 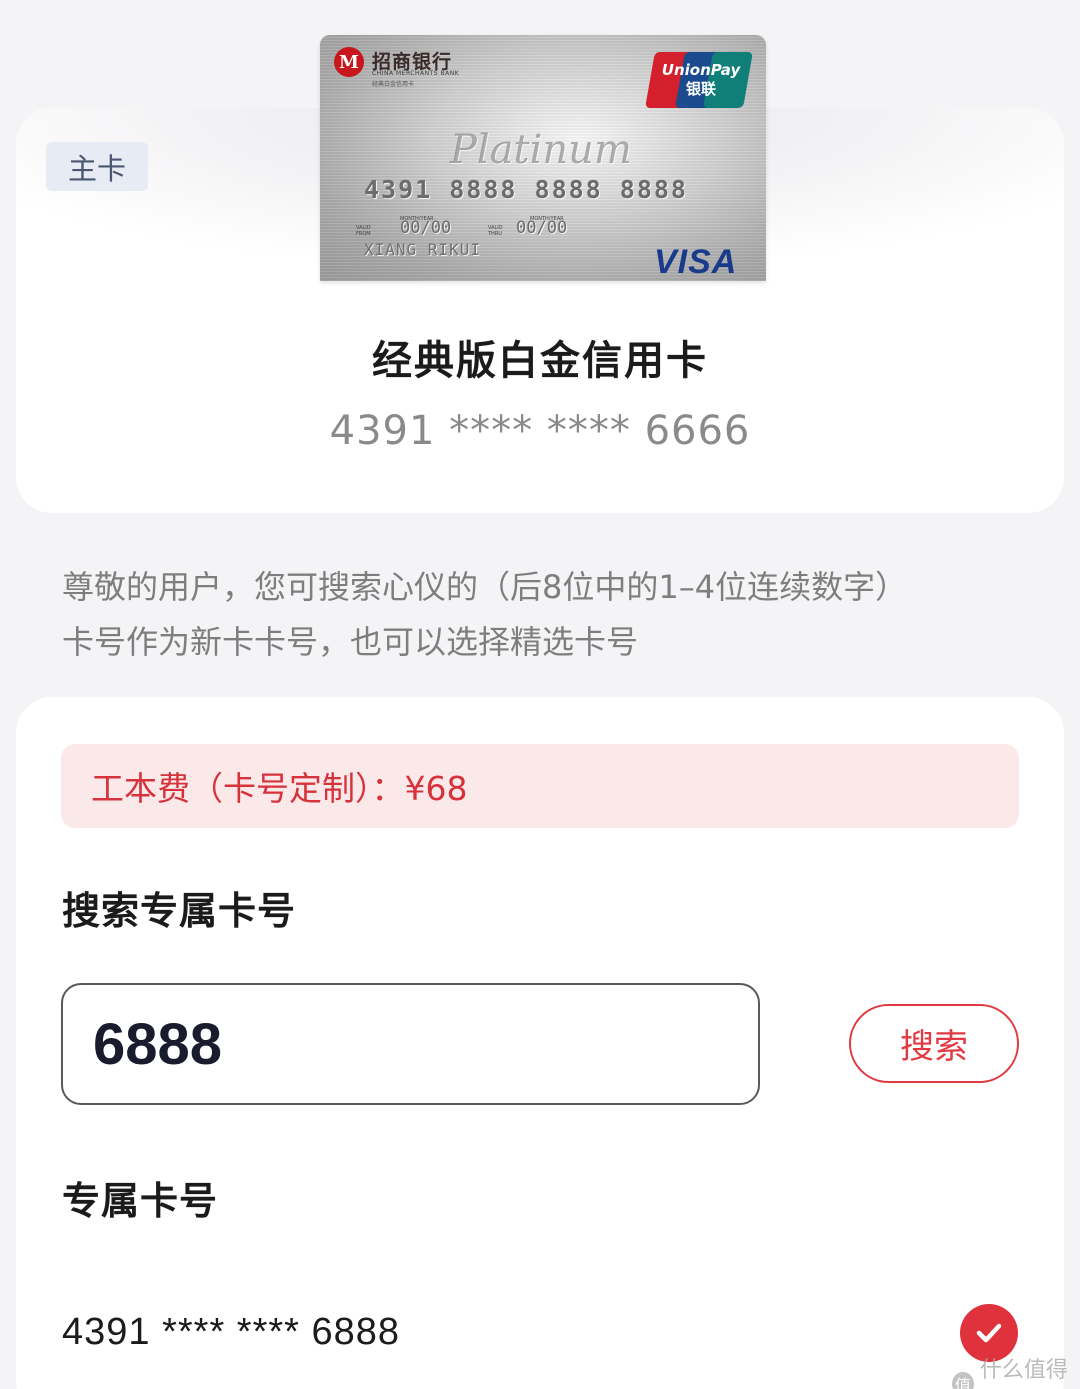 I want to click on card-number-search-input, so click(x=410, y=1044).